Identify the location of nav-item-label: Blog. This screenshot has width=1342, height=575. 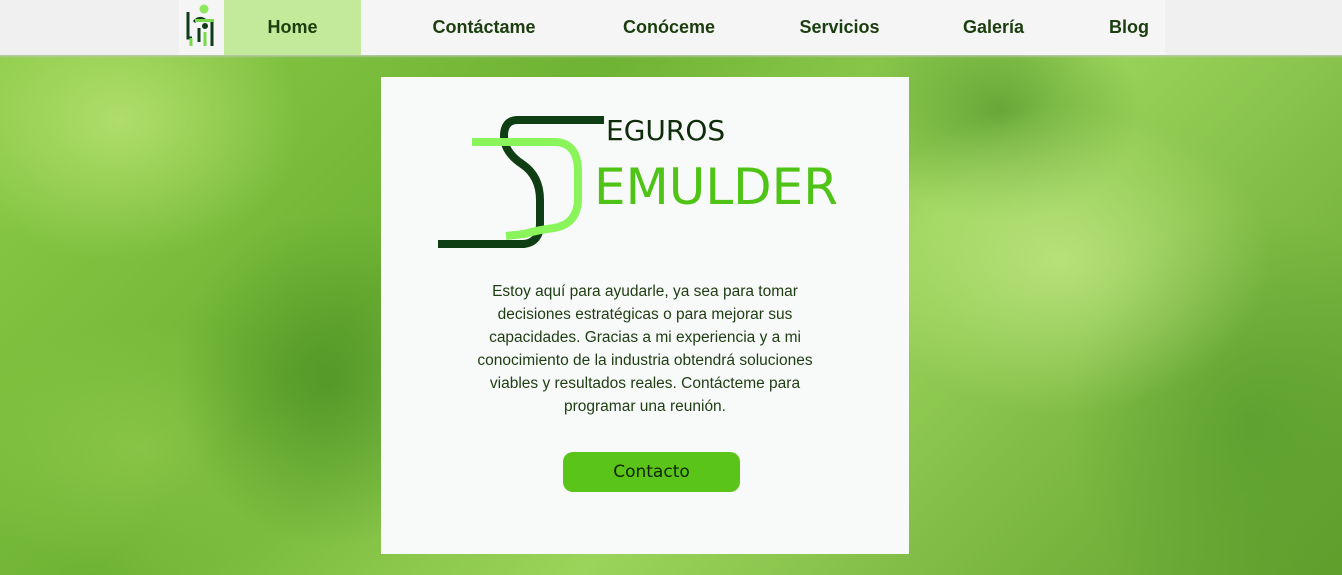
(1129, 27).